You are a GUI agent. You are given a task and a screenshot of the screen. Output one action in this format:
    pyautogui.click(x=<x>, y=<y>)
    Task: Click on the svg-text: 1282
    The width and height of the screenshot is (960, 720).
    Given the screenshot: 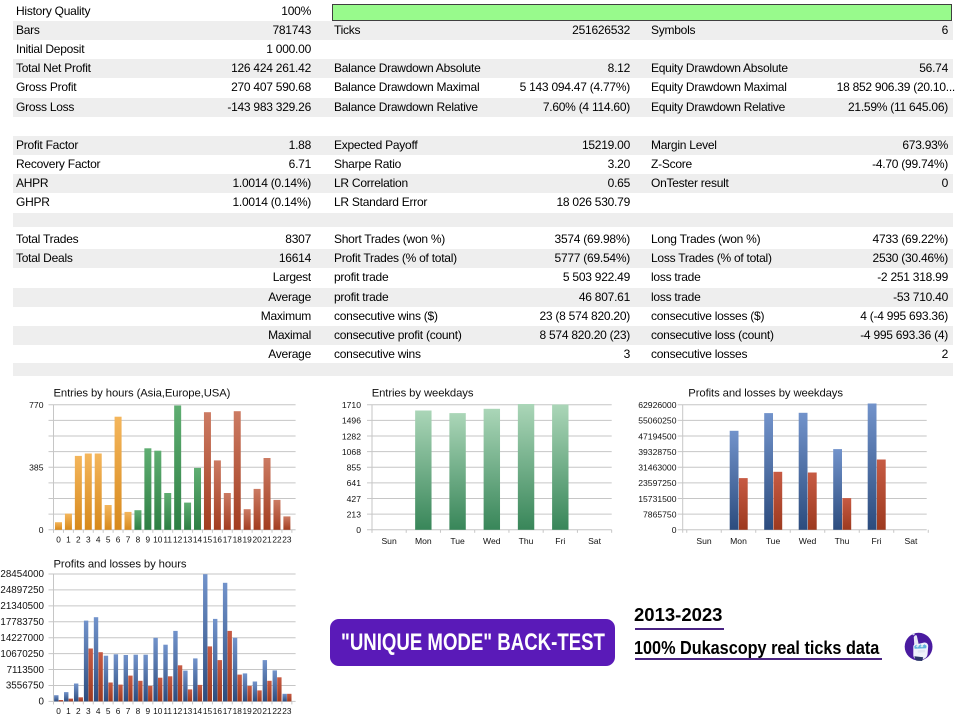 What is the action you would take?
    pyautogui.click(x=351, y=436)
    